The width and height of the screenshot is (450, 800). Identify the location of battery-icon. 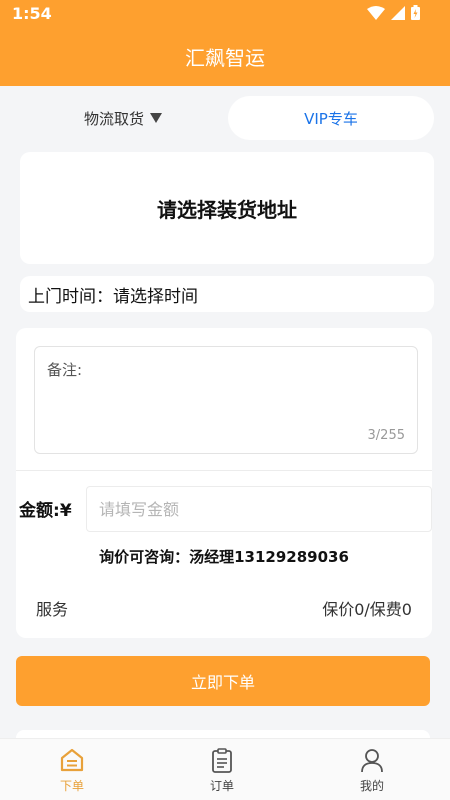
(415, 12).